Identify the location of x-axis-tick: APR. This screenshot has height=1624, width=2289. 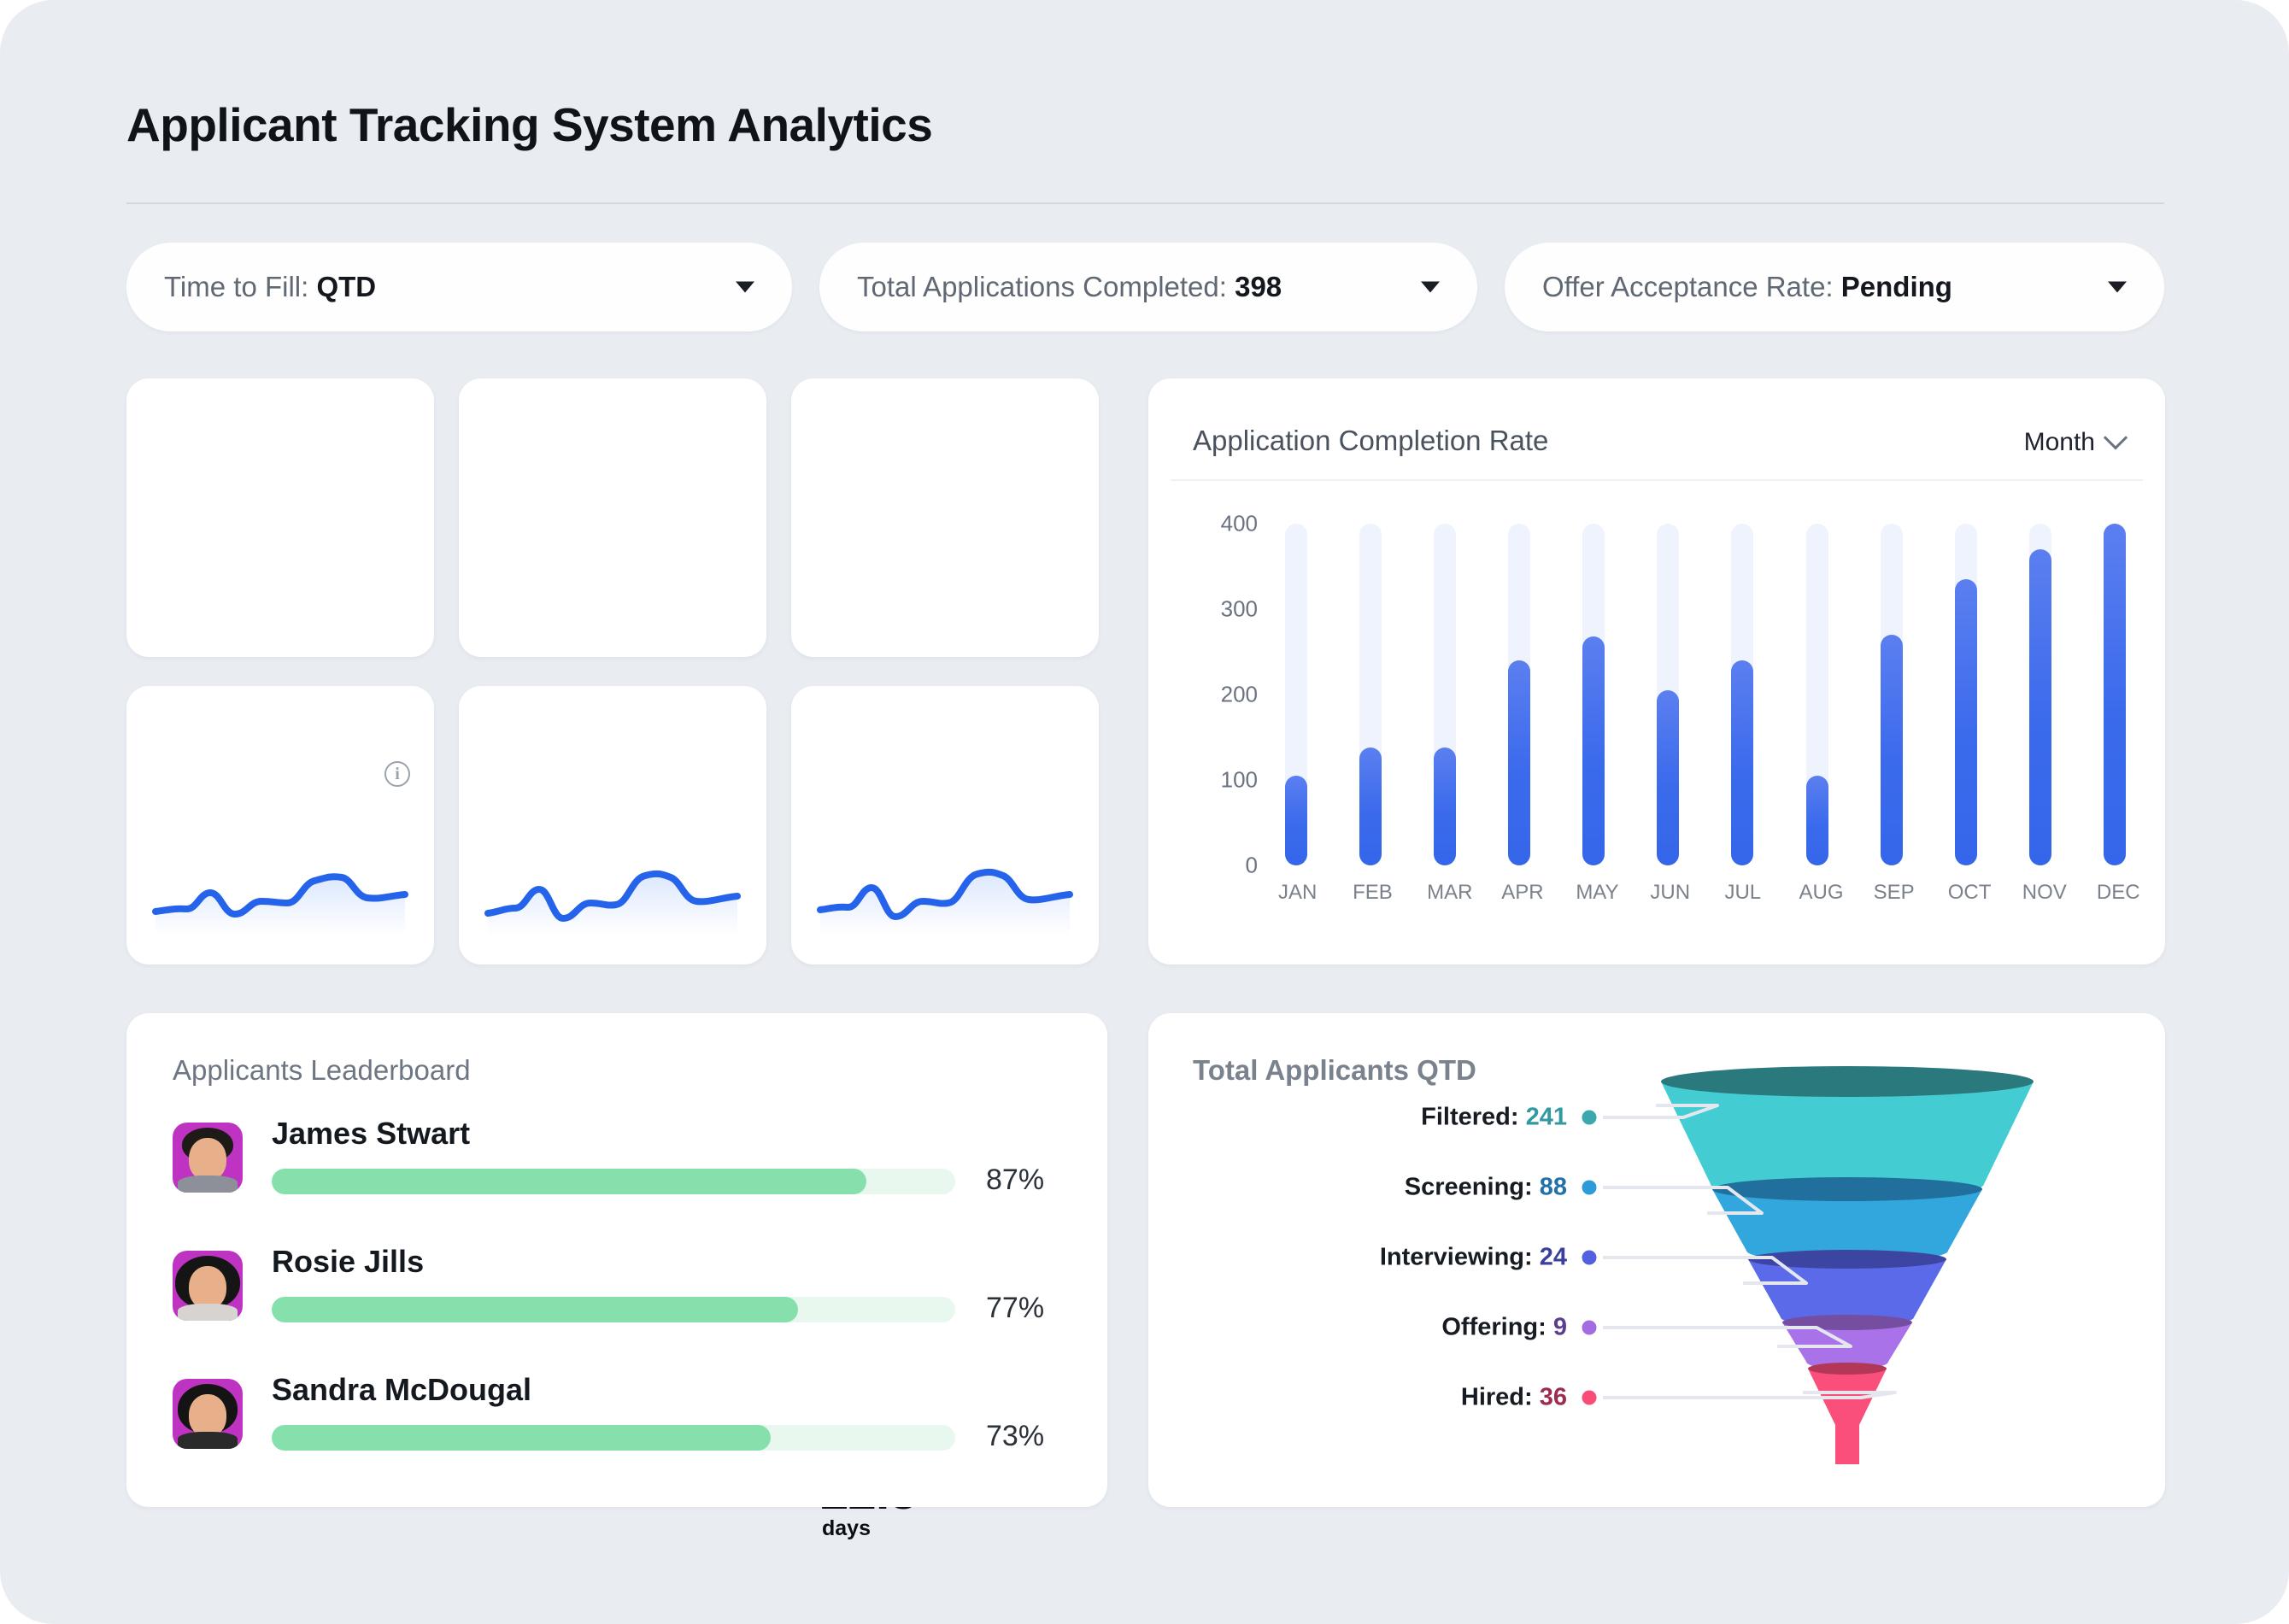
(1522, 893).